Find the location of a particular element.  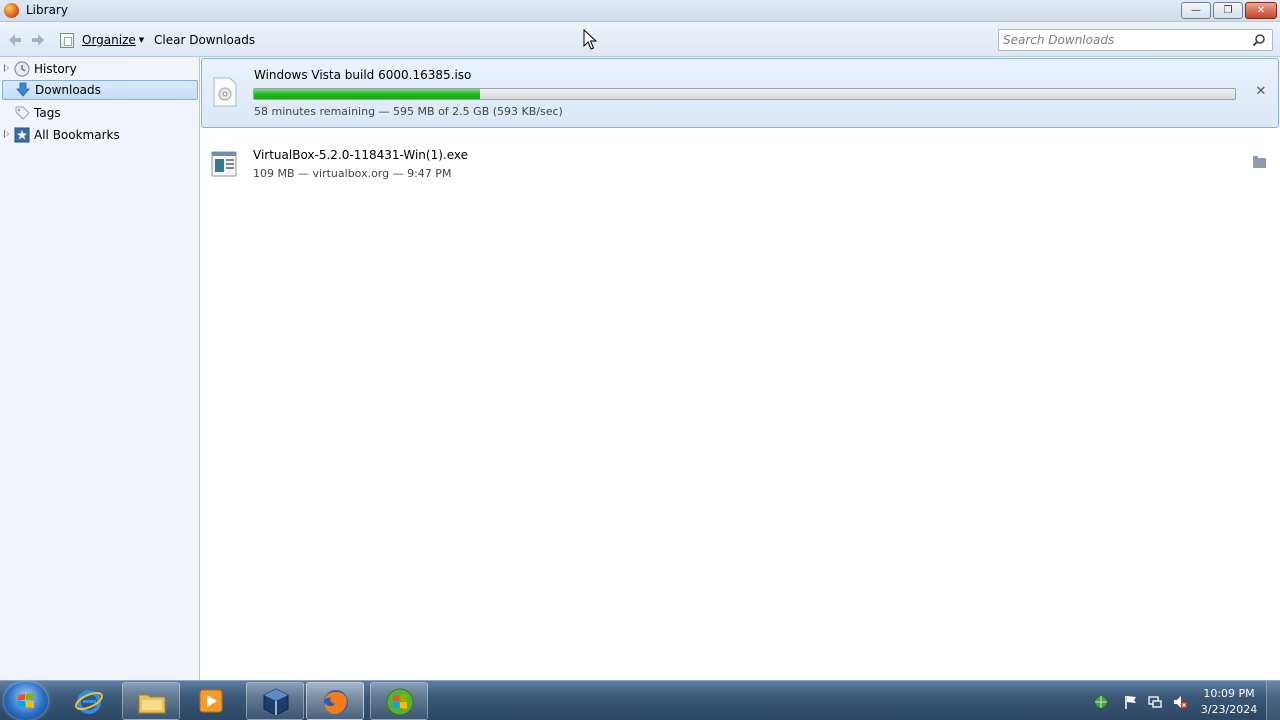

taskbar-firefox is located at coordinates (335, 701).